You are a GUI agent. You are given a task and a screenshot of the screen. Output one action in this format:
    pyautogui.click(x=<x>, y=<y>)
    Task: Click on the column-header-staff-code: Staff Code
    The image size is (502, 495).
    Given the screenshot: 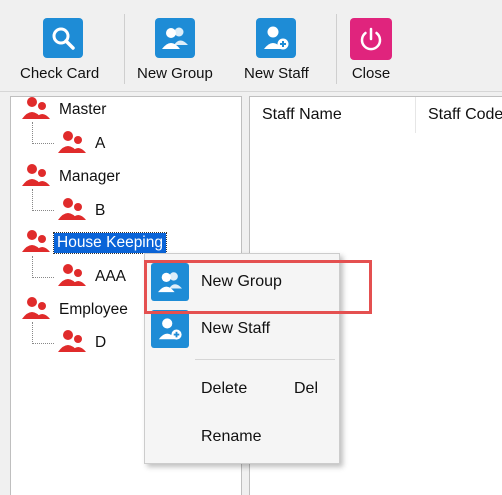 What is the action you would take?
    pyautogui.click(x=459, y=115)
    